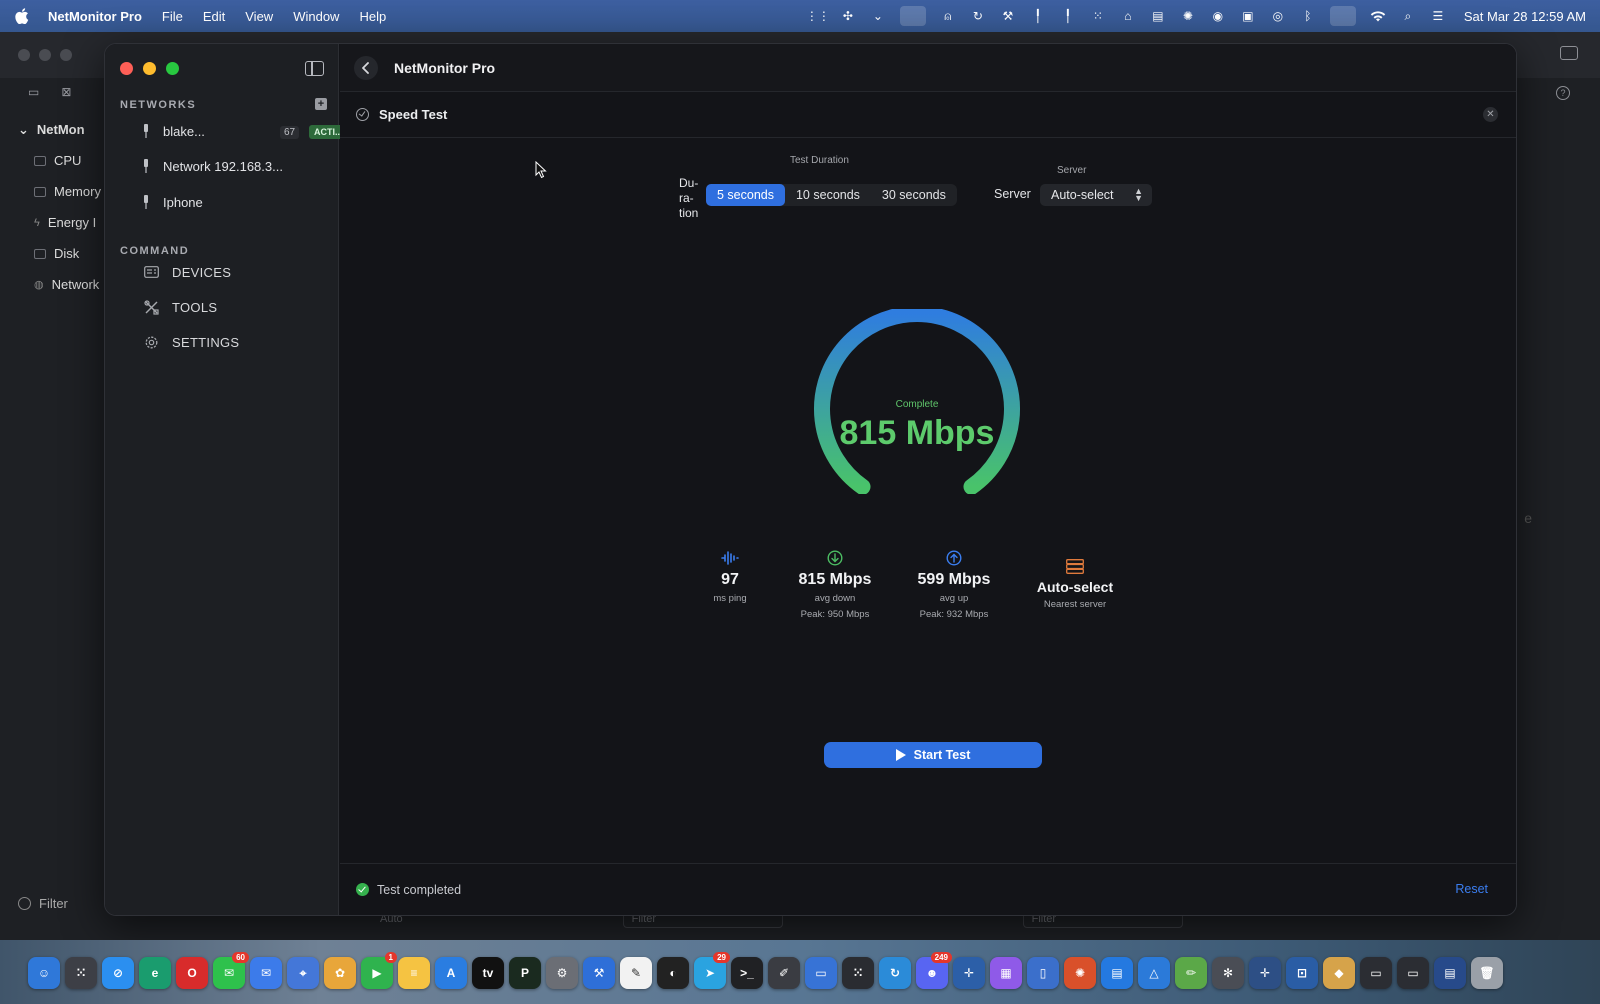 This screenshot has width=1600, height=1004. What do you see at coordinates (1487, 973) in the screenshot?
I see `trash-icon: 🗑` at bounding box center [1487, 973].